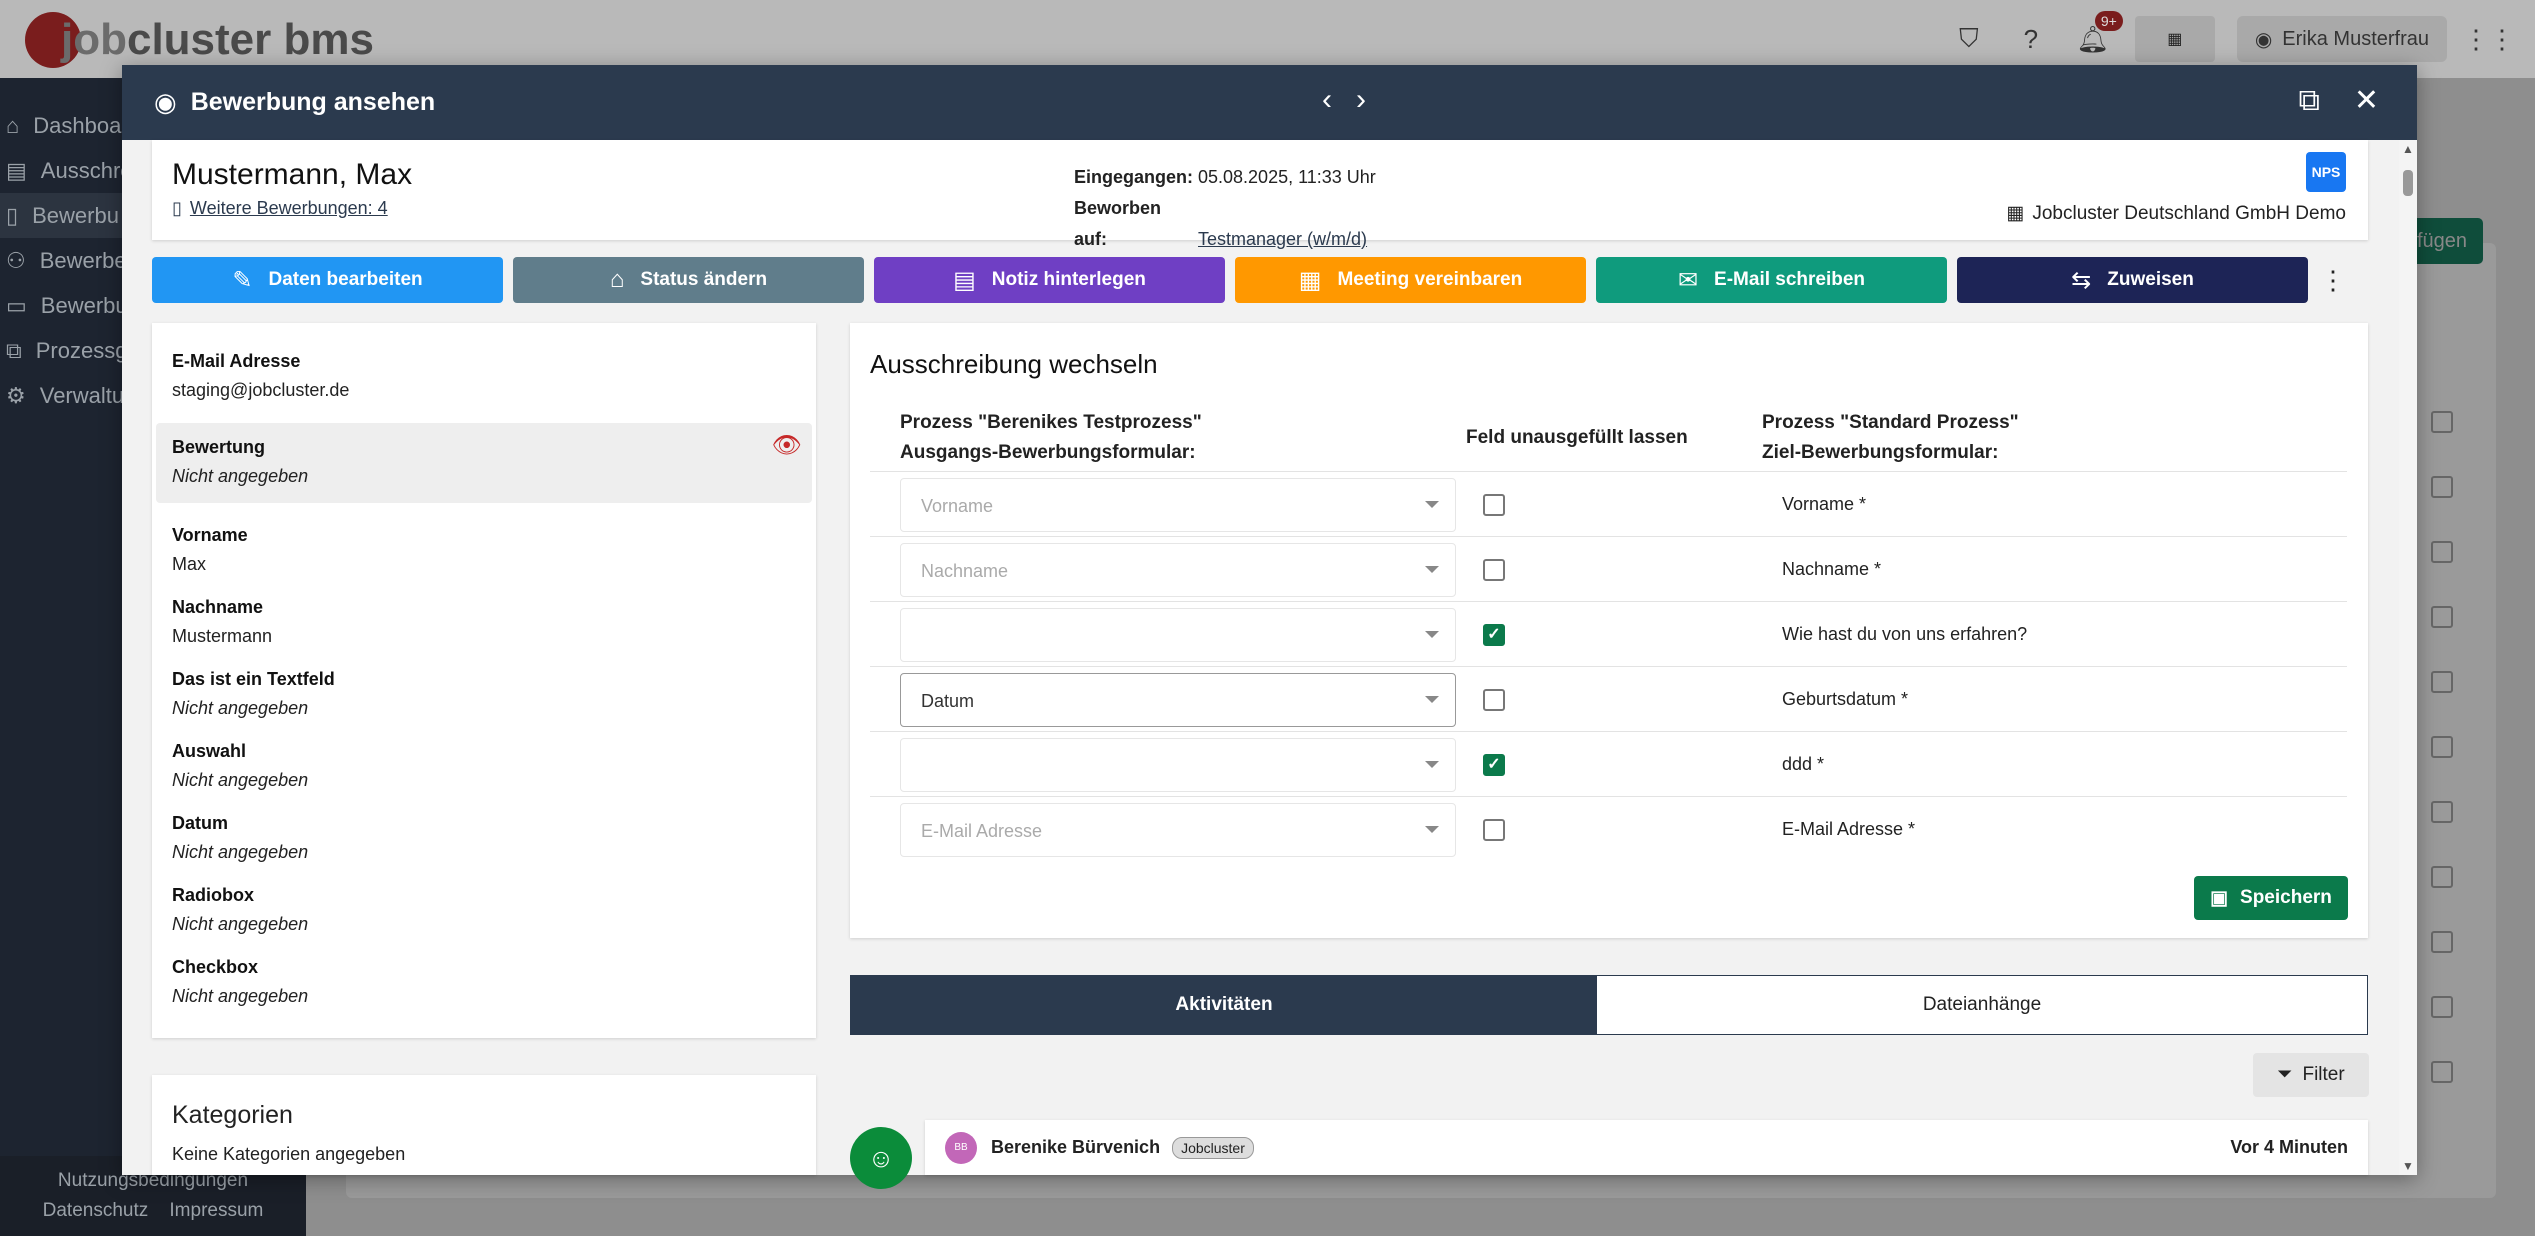 This screenshot has width=2535, height=1236. What do you see at coordinates (2031, 39) in the screenshot?
I see `help-icon: ?` at bounding box center [2031, 39].